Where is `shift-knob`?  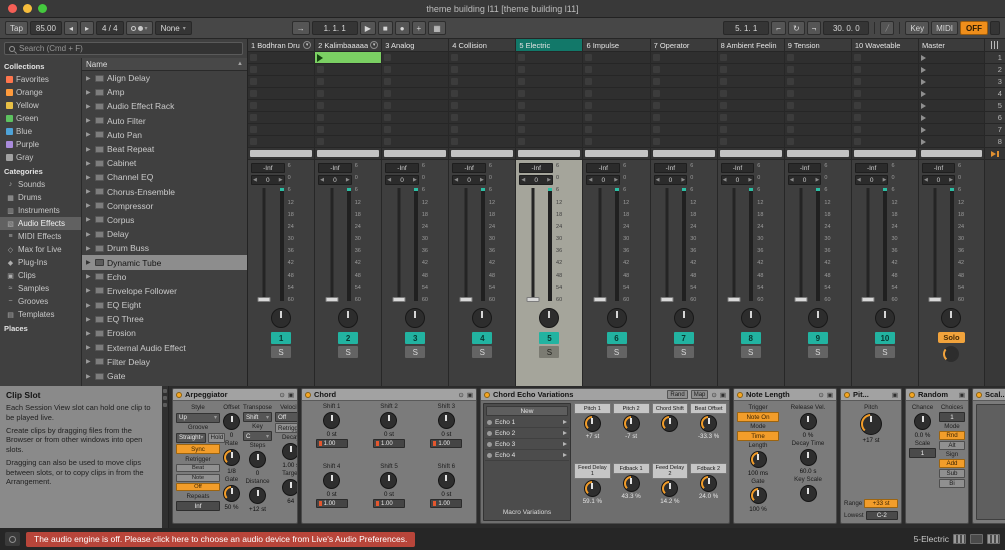 shift-knob is located at coordinates (446, 480).